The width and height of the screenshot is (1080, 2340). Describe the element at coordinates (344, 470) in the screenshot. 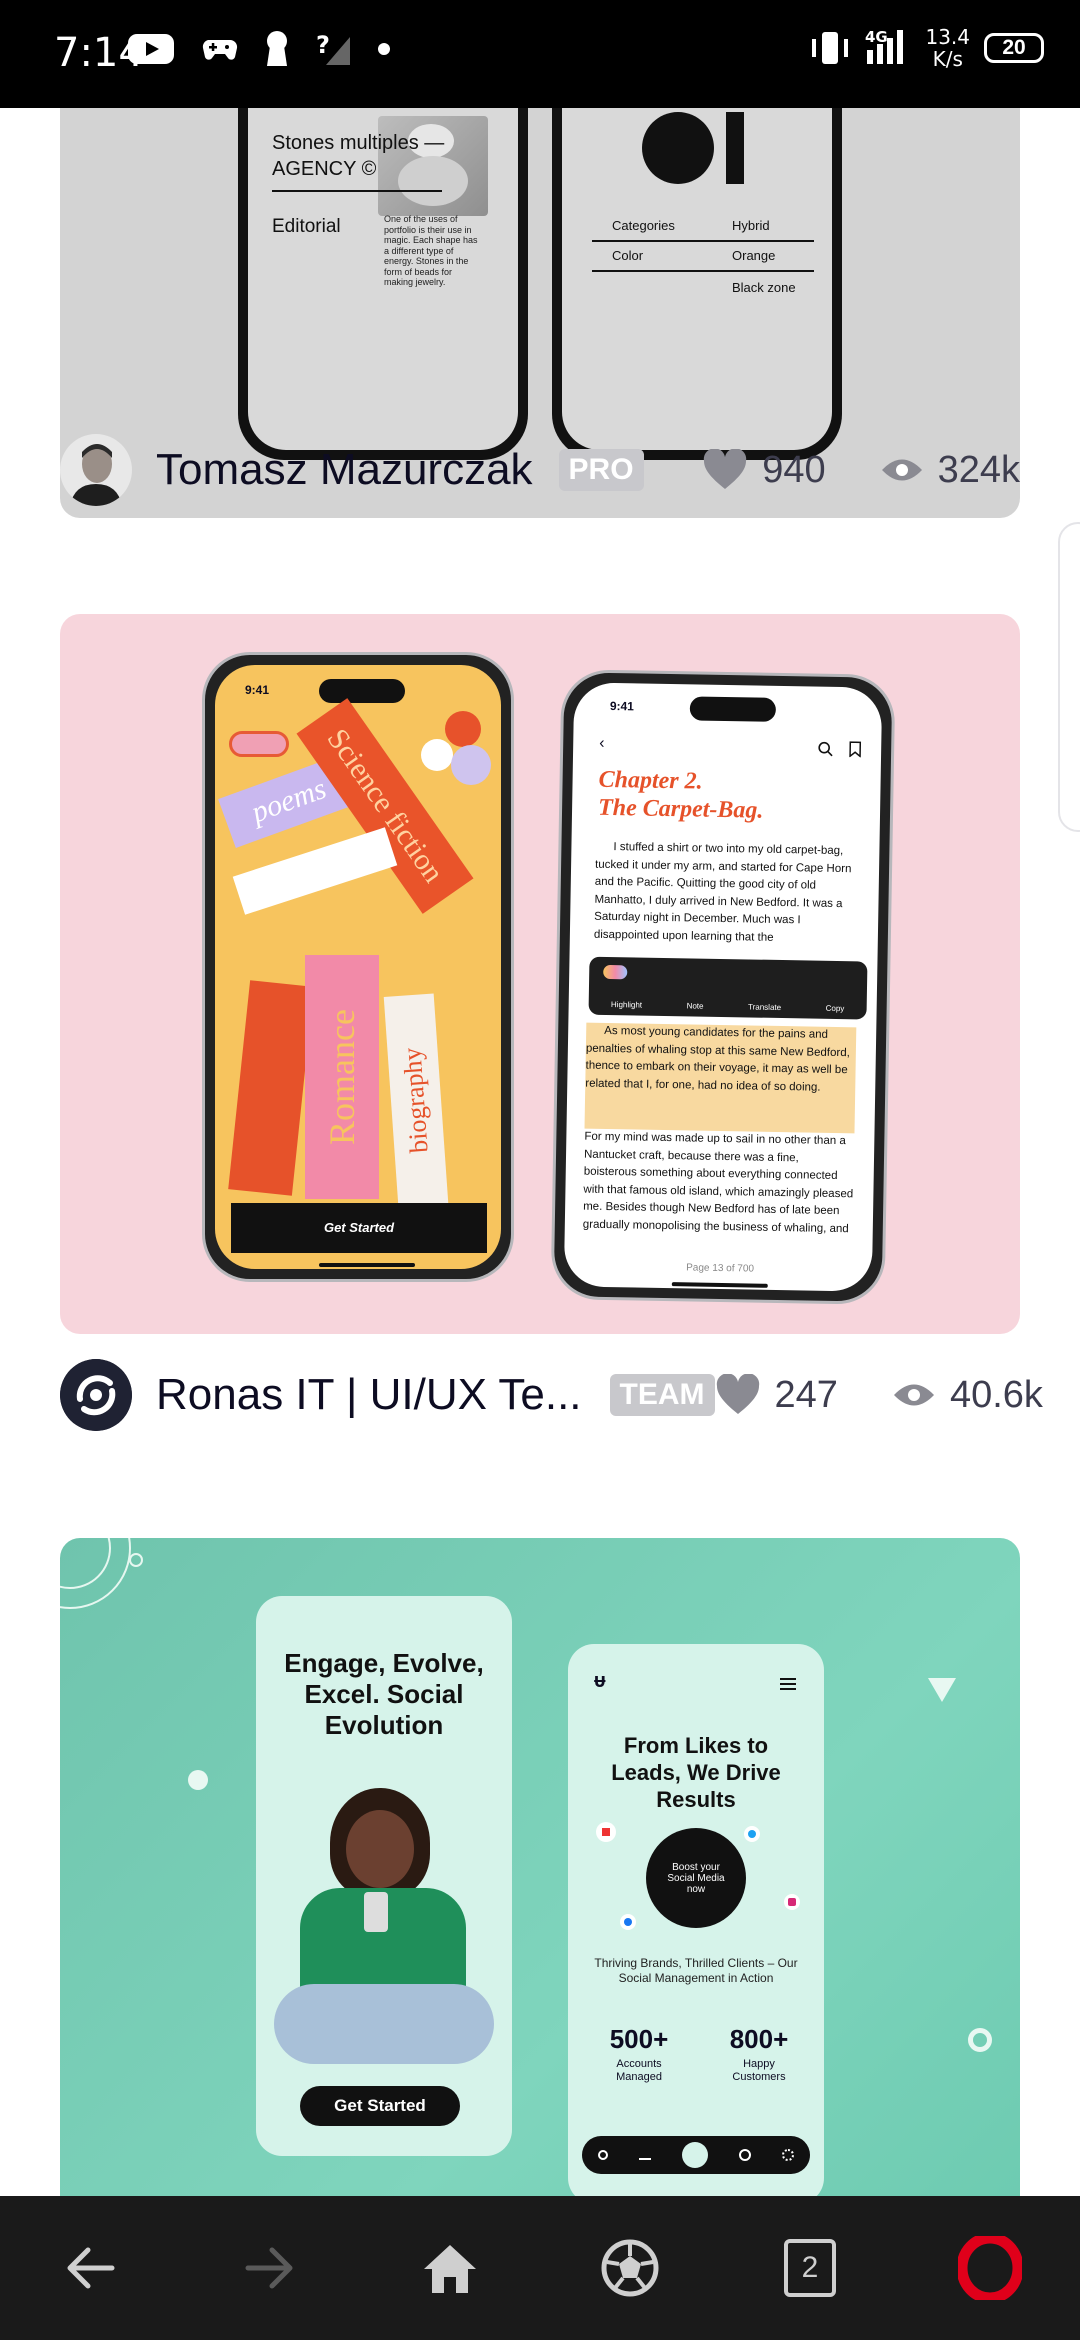

I see `author-name: Tomasz Mazurczak` at that location.